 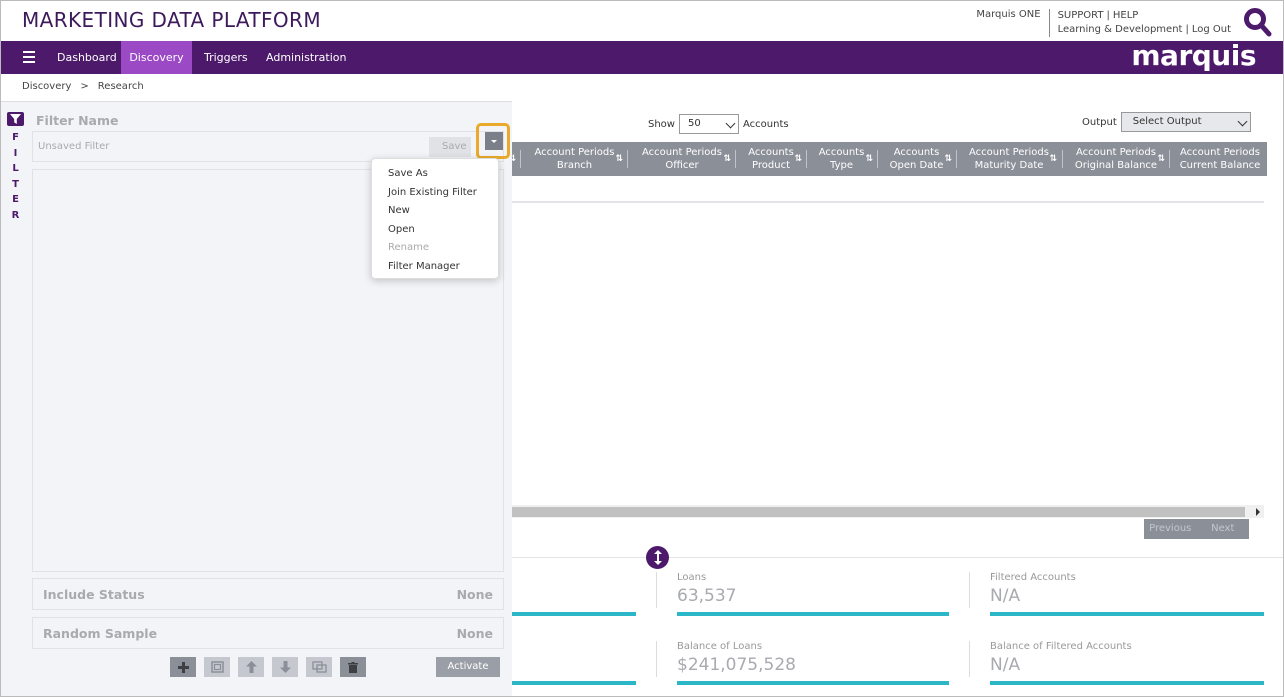 I want to click on ungroup-icon, so click(x=319, y=667).